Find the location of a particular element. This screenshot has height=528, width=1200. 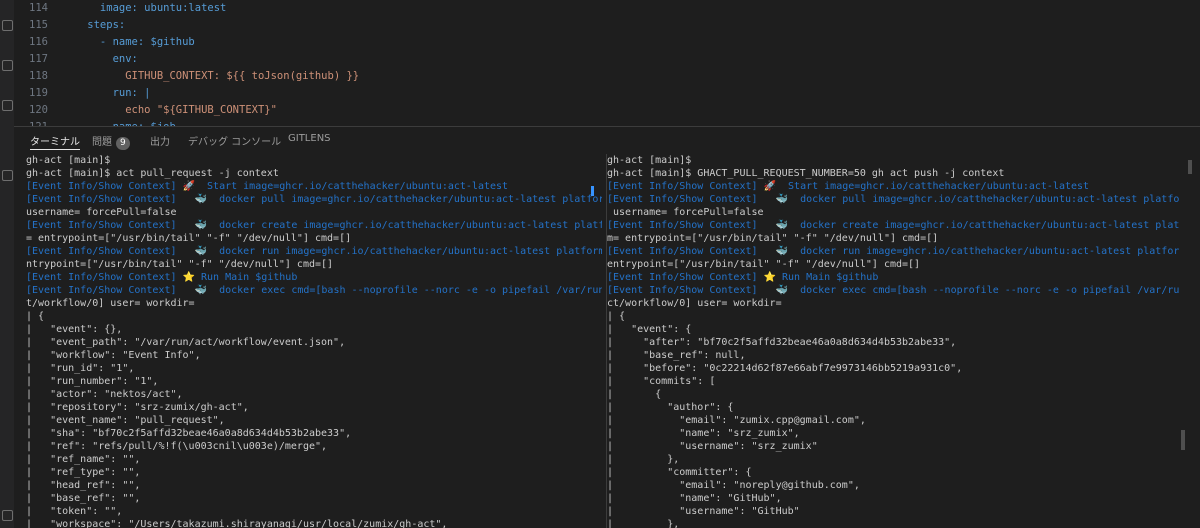

source-control-icon is located at coordinates (7, 65).